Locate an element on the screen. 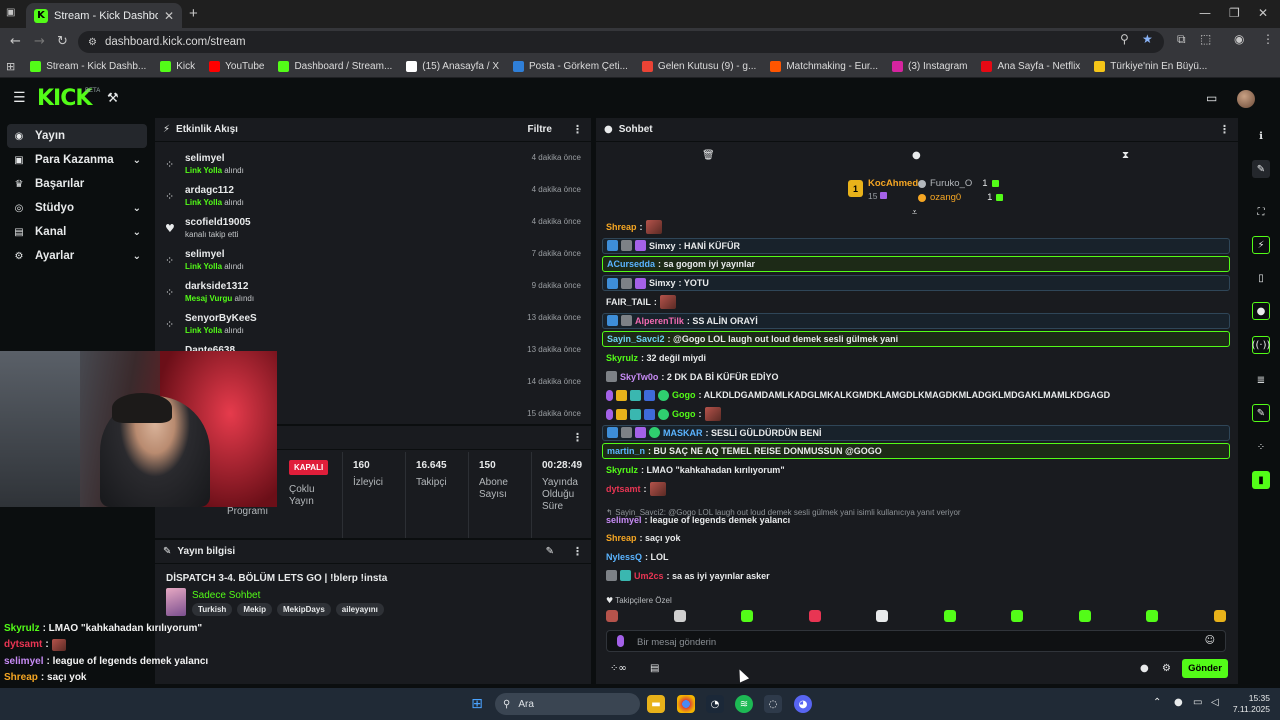 This screenshot has width=1280, height=720. moderation-hammer-icon: ⚒ is located at coordinates (113, 98).